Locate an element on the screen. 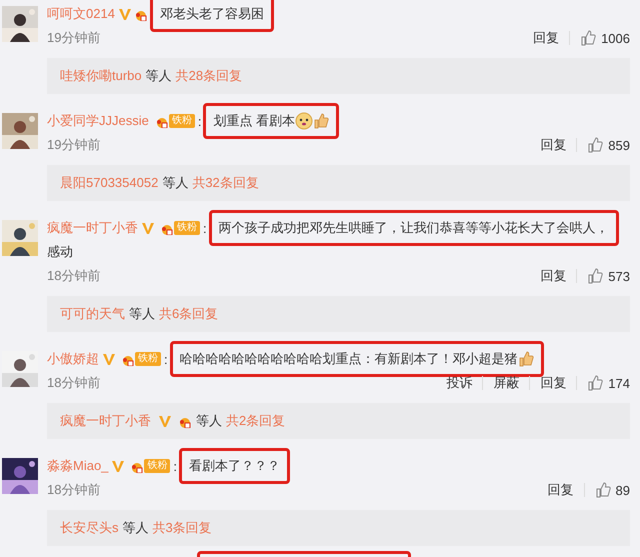 This screenshot has width=640, height=557. like-button: 859 is located at coordinates (603, 145).